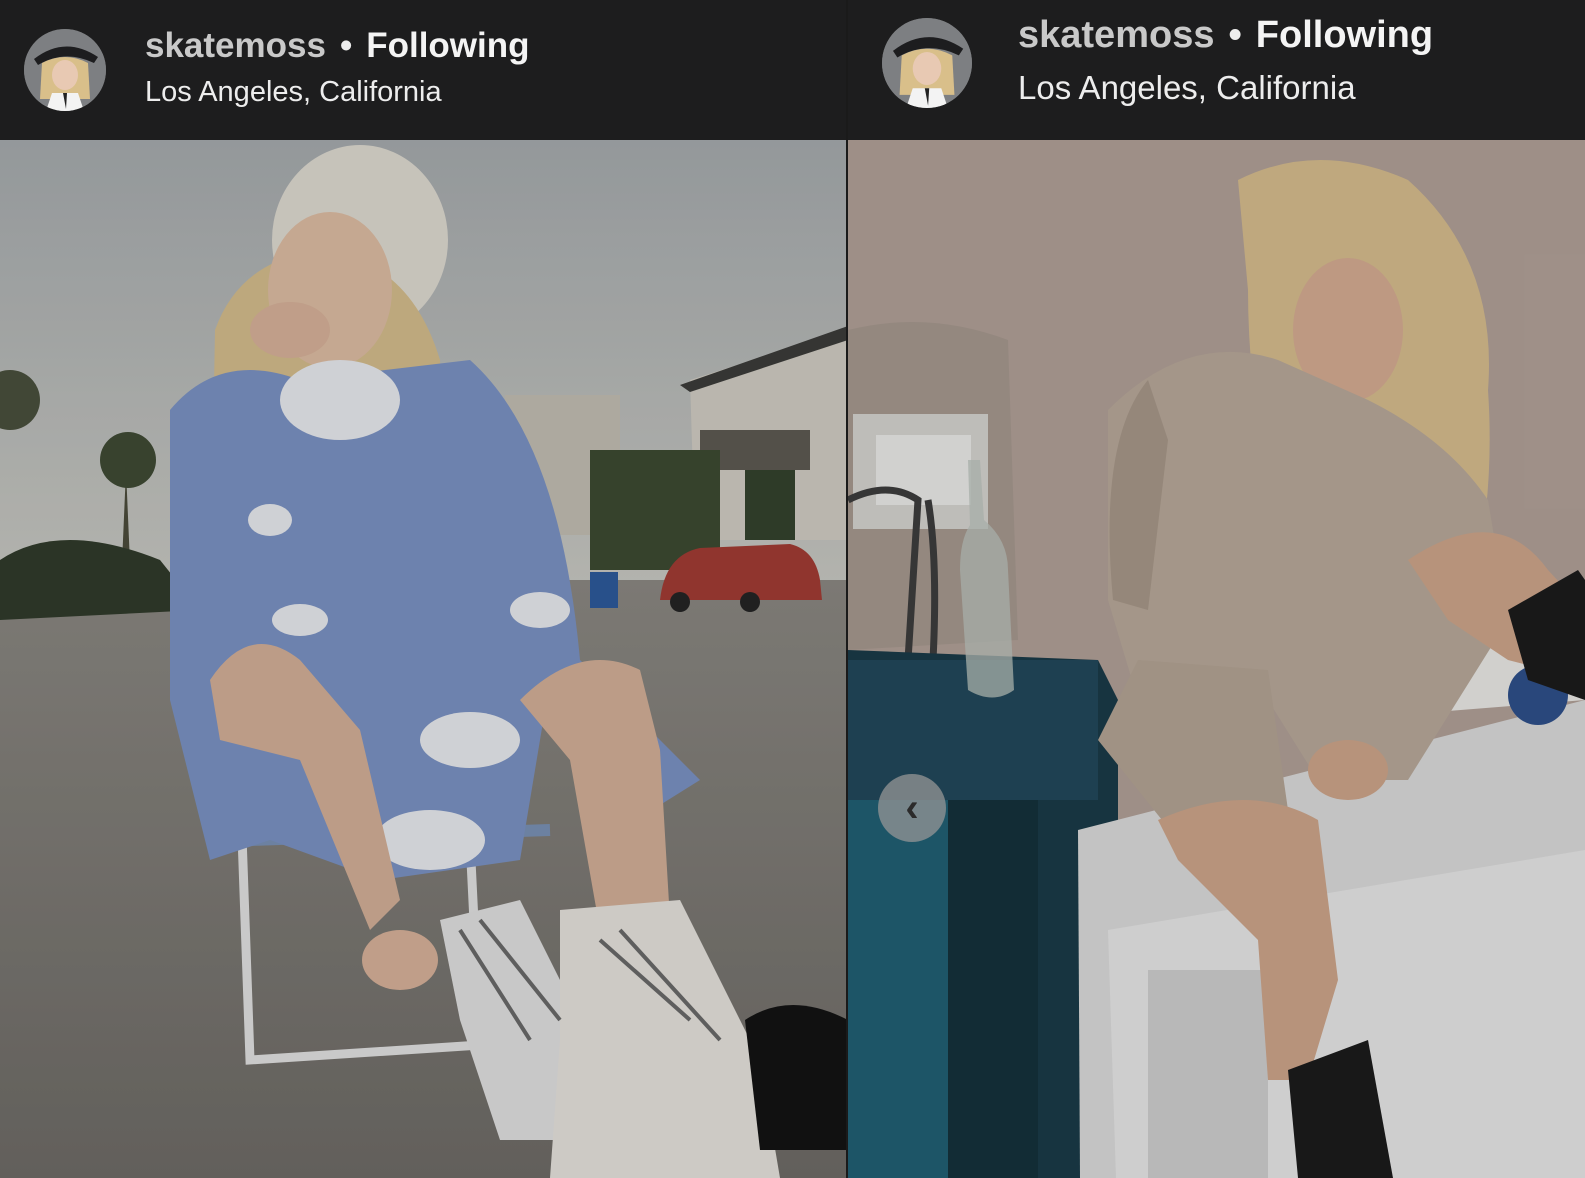  I want to click on previous-photo-button: ‹, so click(912, 808).